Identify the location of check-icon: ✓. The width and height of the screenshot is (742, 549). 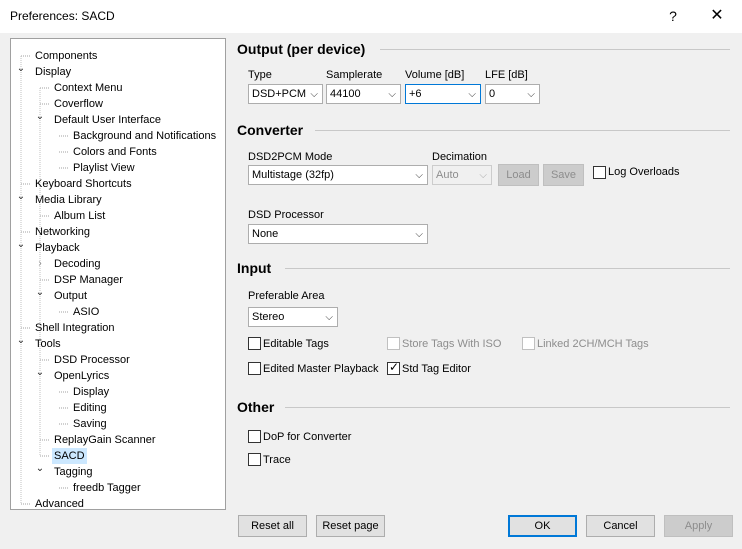
(394, 367).